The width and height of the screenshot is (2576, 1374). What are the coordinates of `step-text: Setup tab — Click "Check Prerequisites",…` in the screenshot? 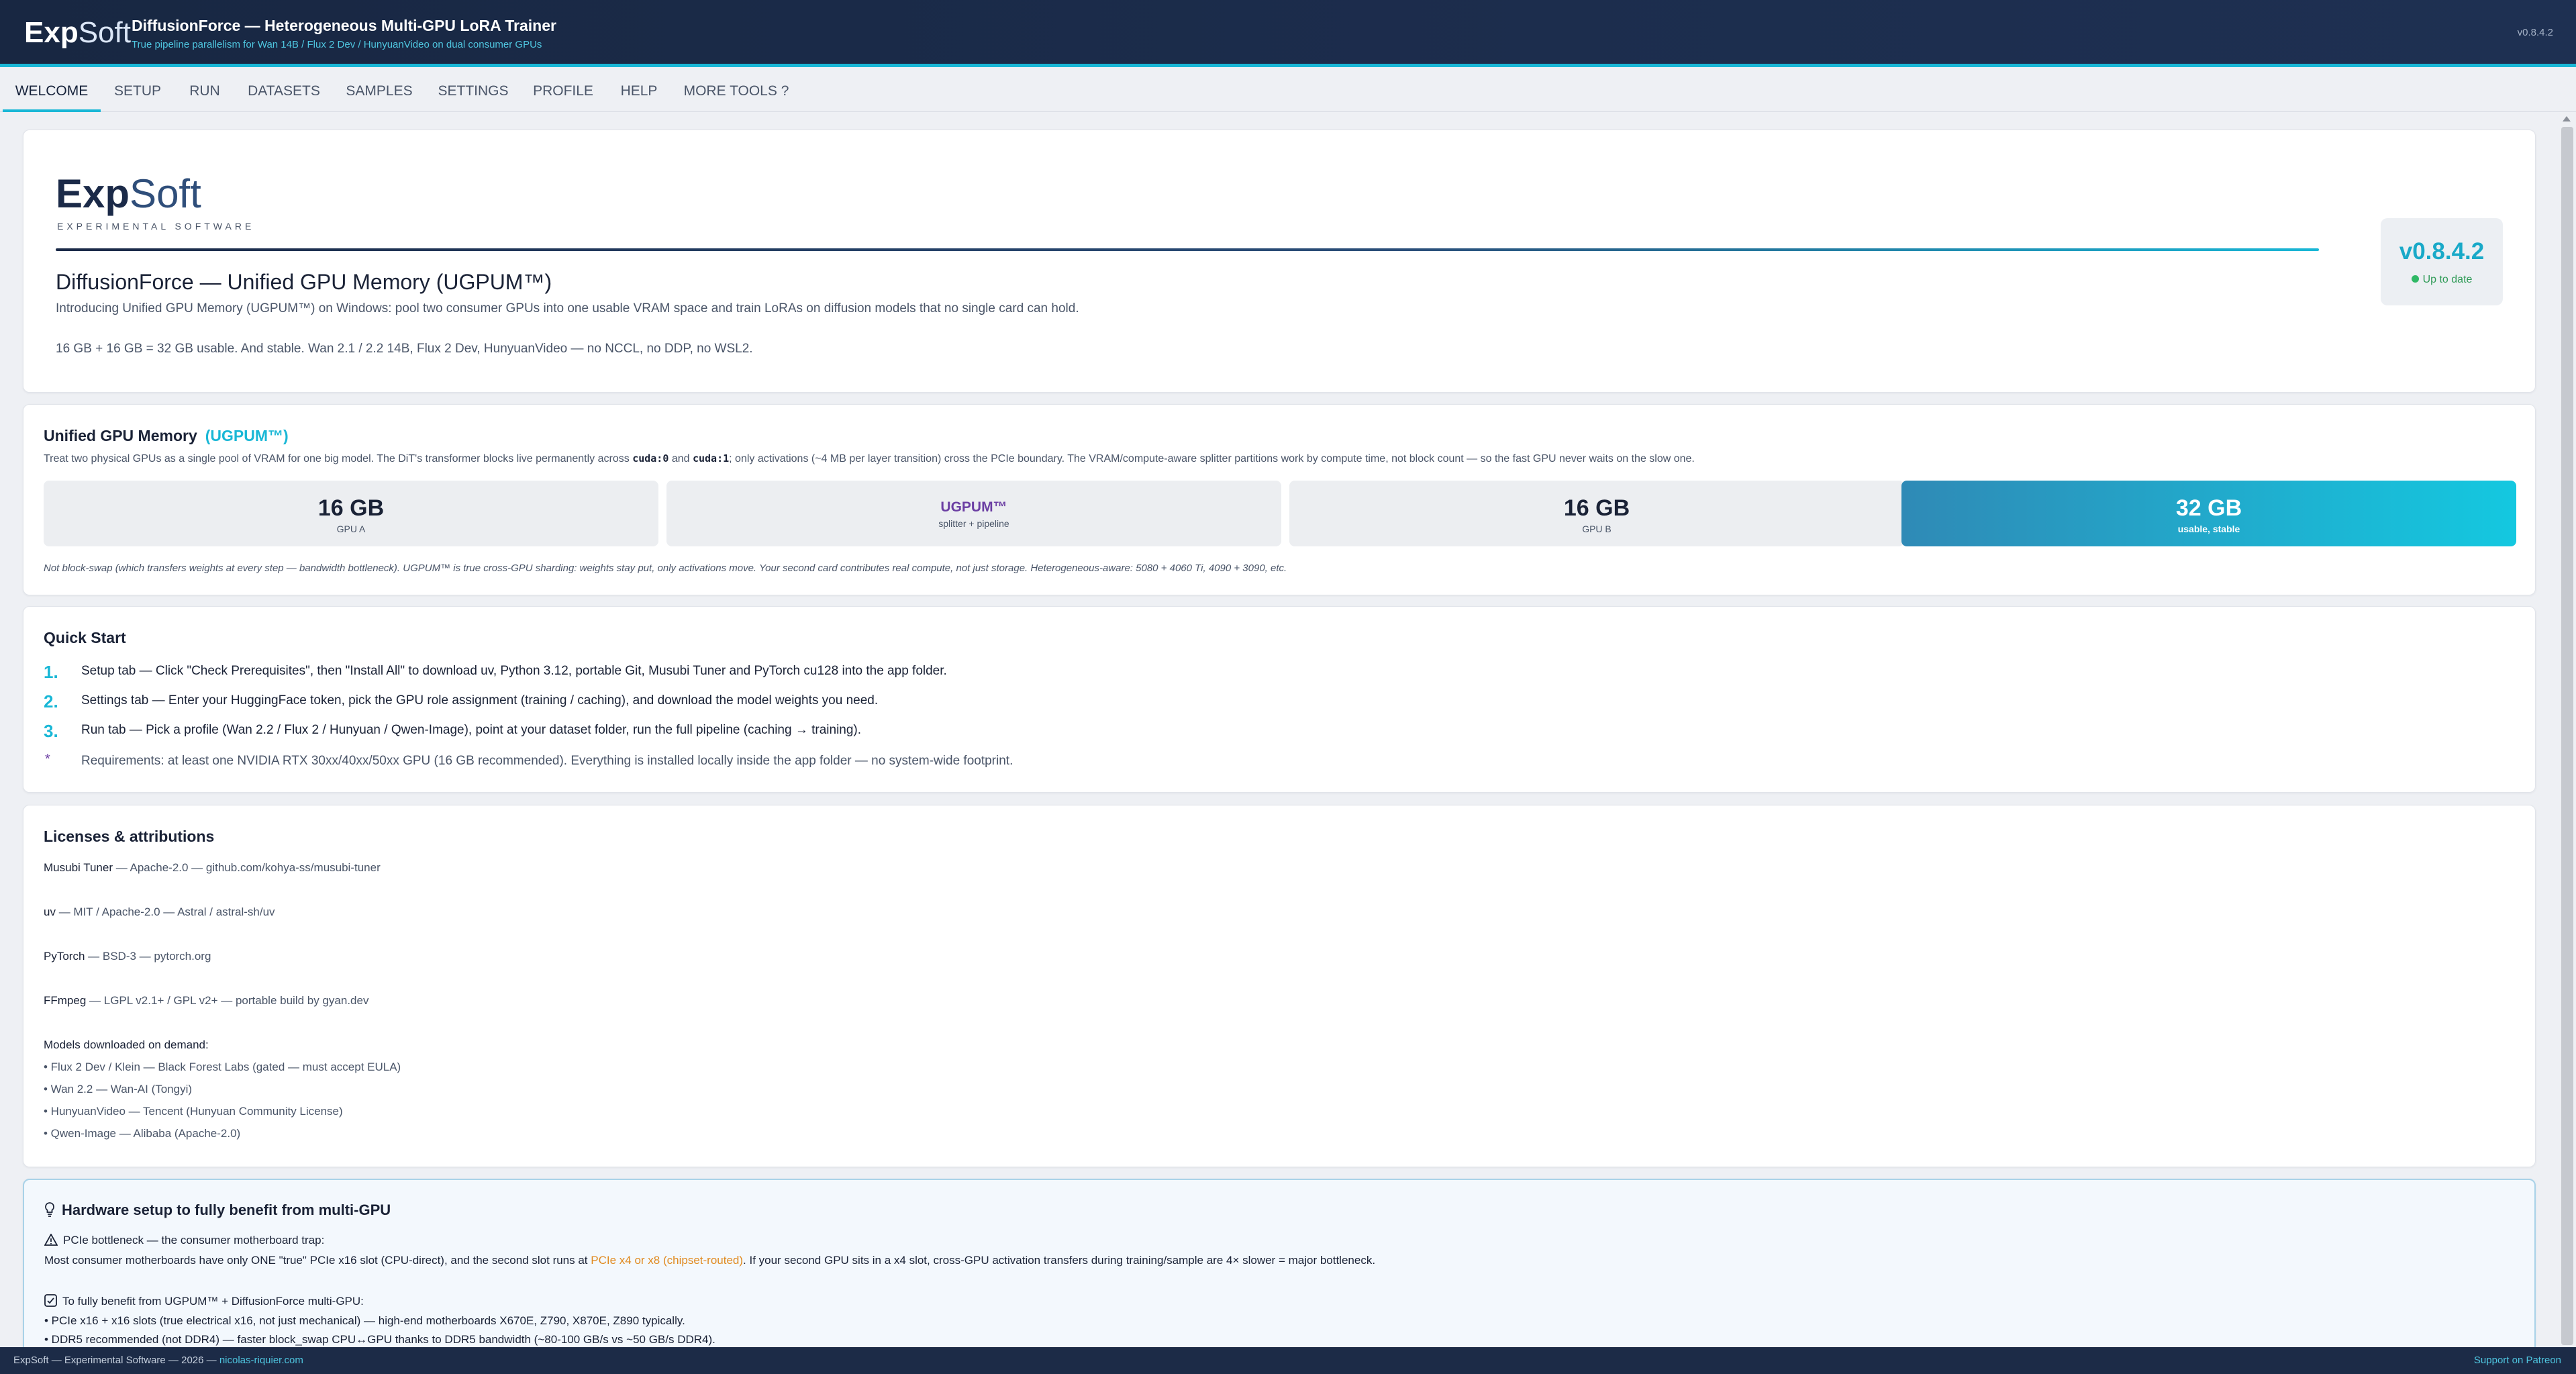 It's located at (514, 671).